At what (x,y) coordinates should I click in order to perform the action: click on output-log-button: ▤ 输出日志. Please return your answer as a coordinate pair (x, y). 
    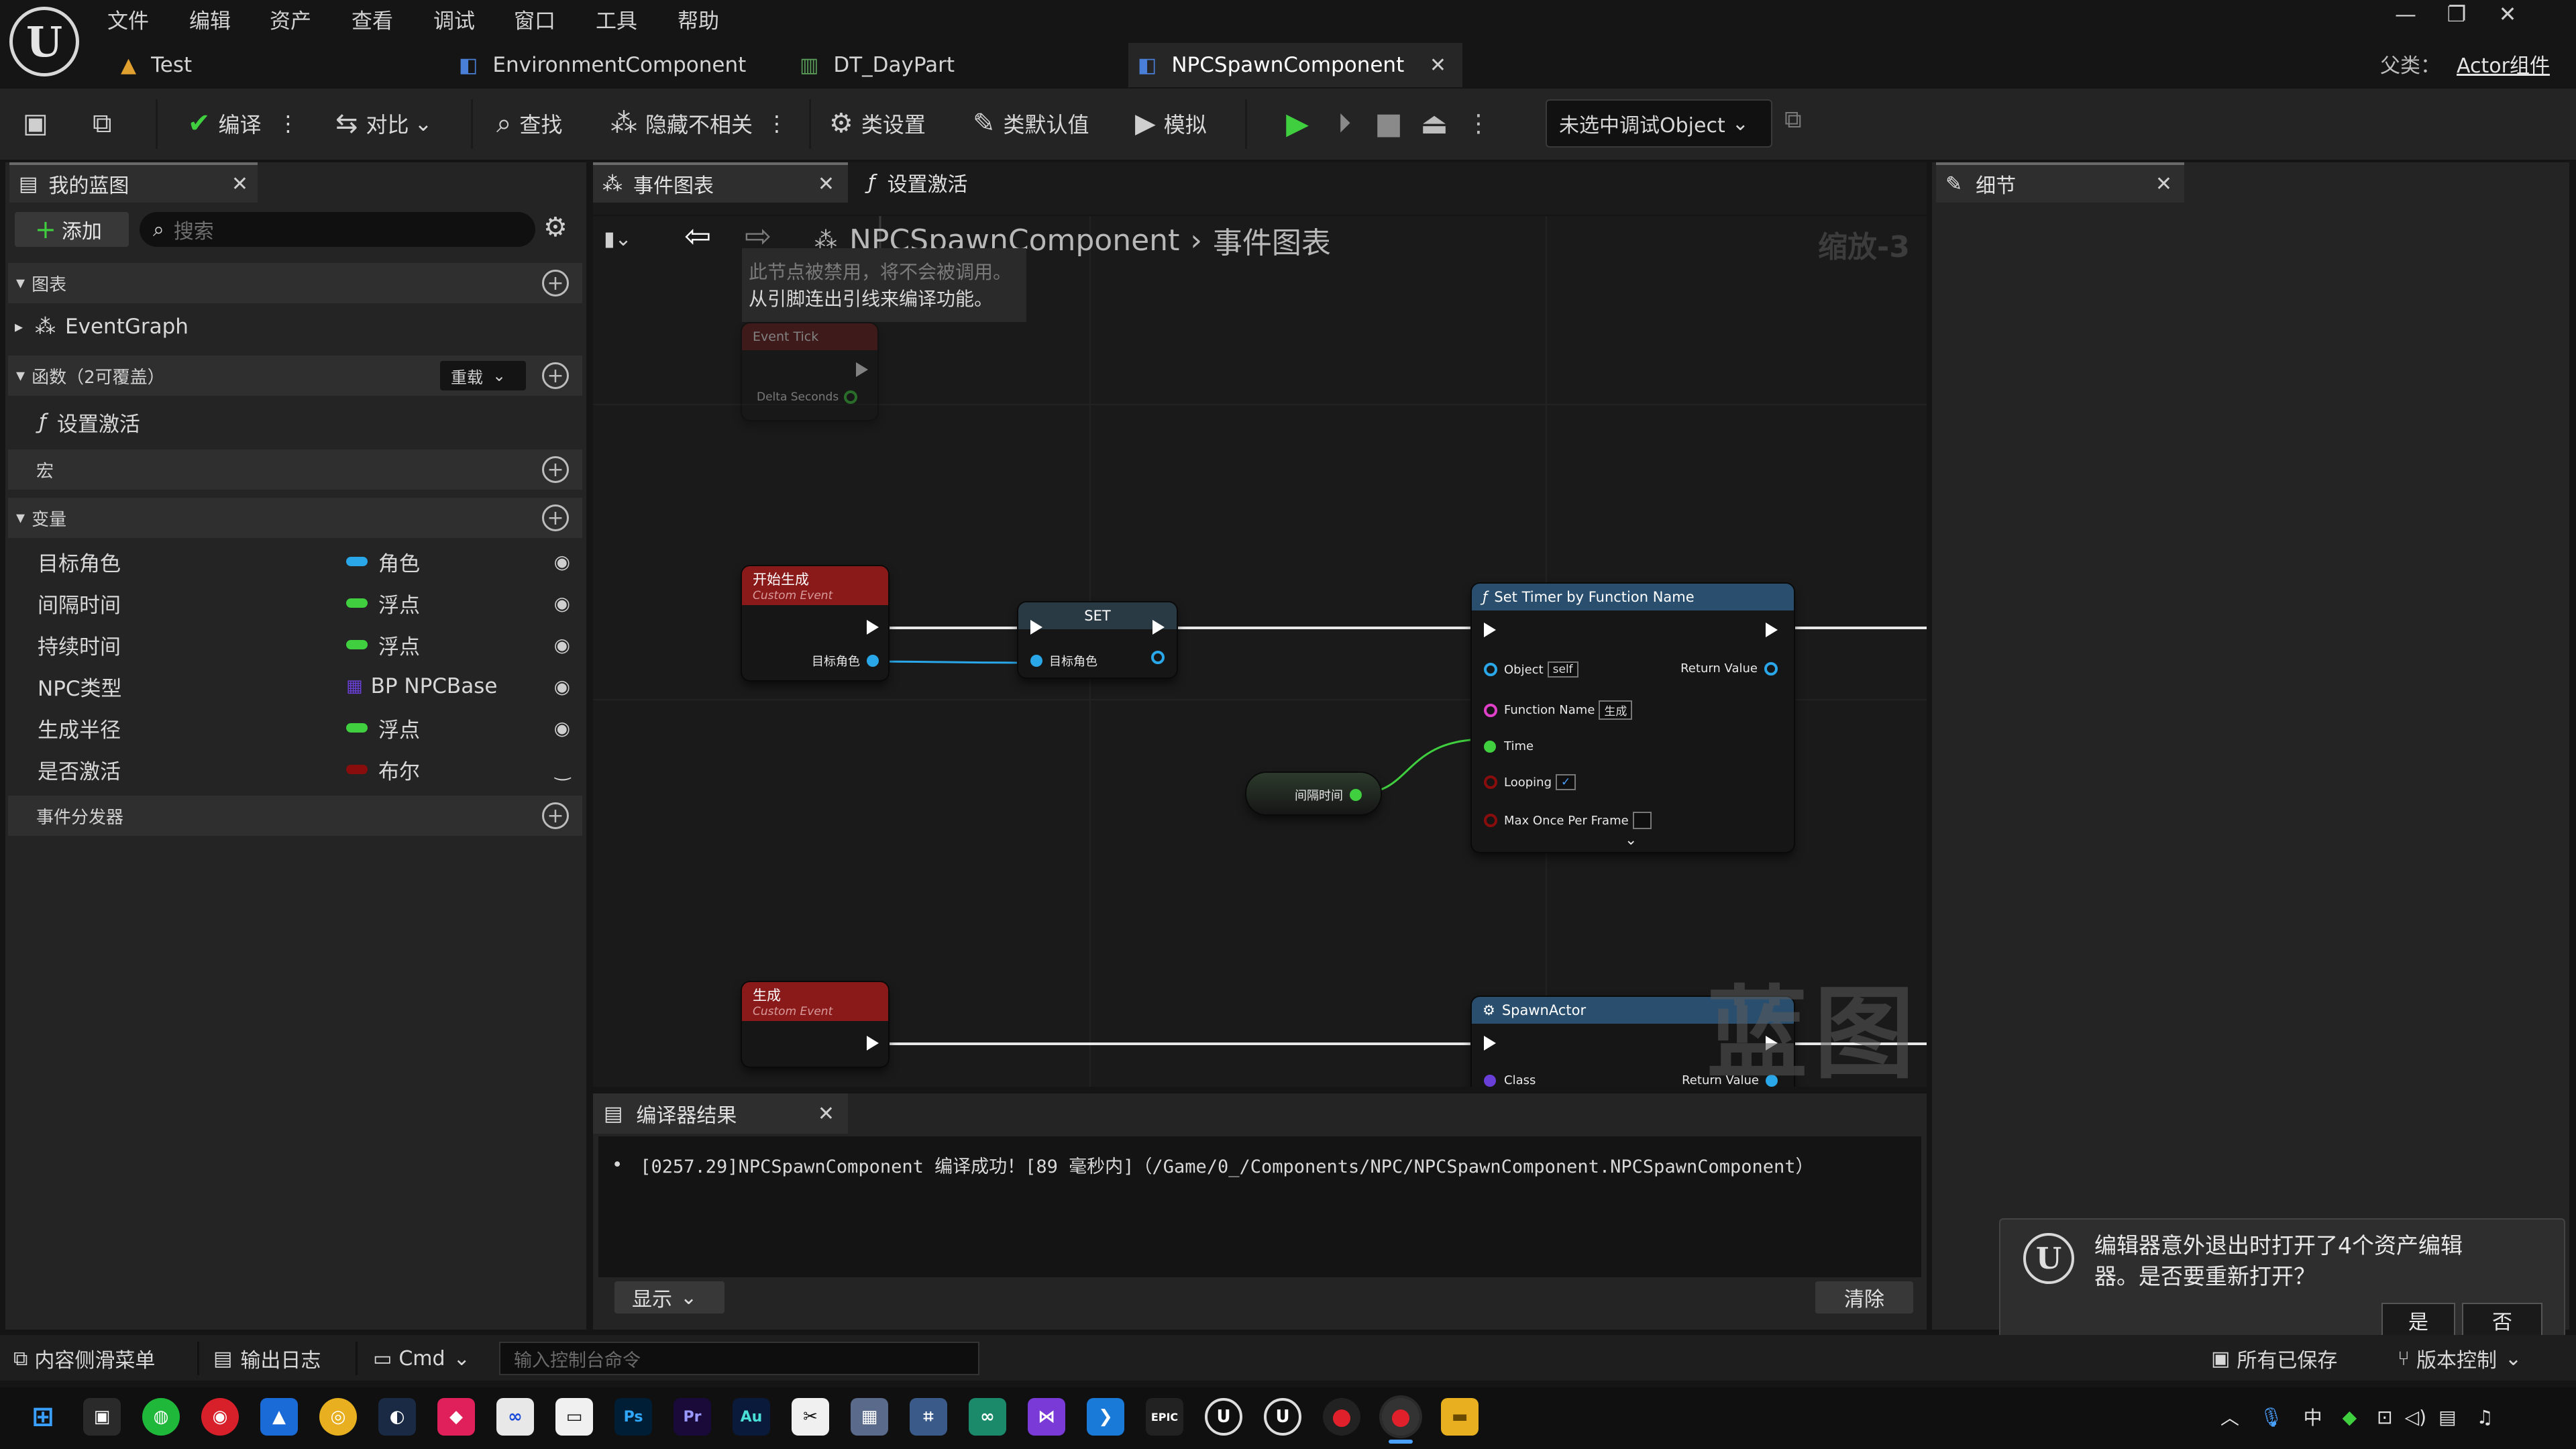
    Looking at the image, I should click on (267, 1358).